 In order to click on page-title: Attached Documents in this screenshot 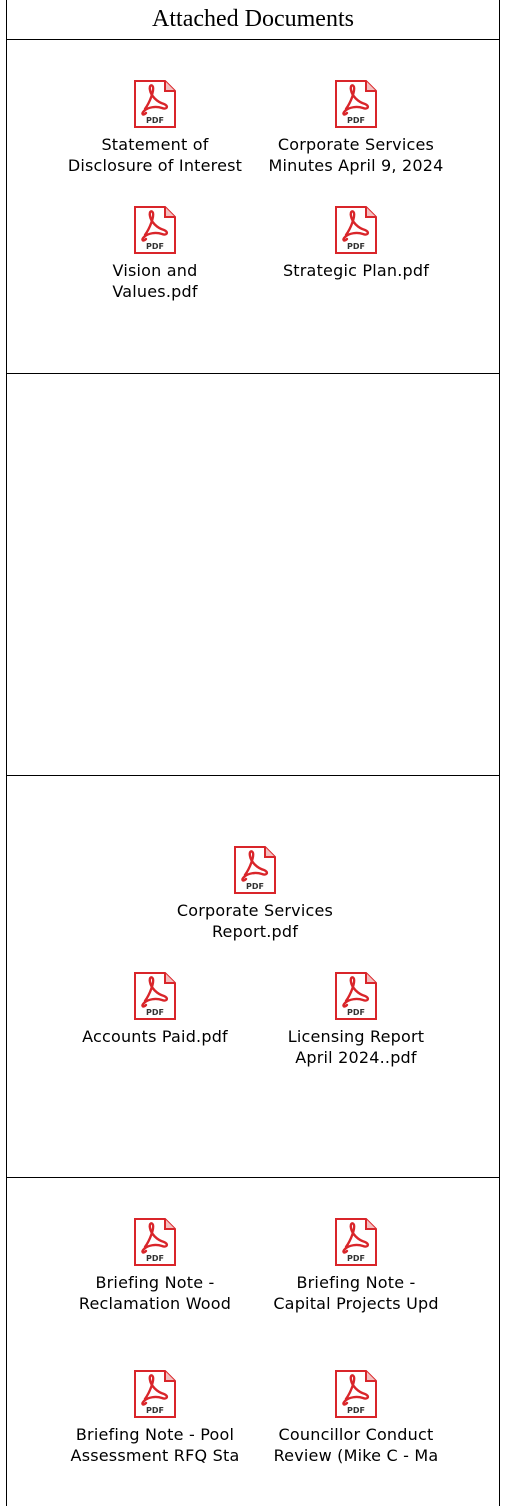, I will do `click(253, 20)`.